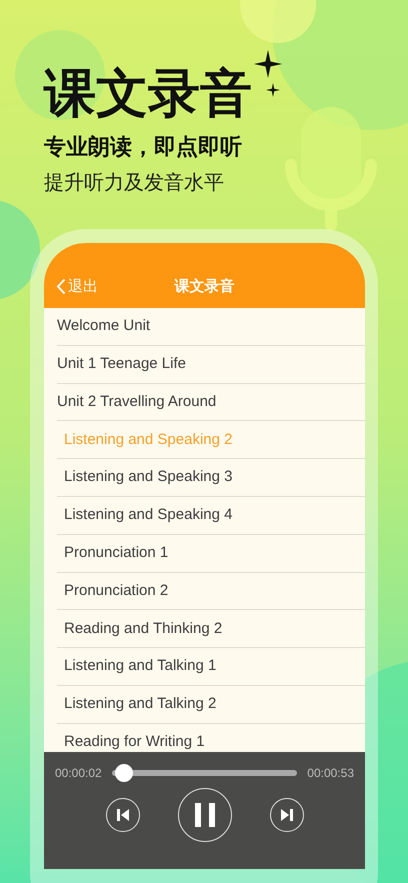 The height and width of the screenshot is (883, 408). What do you see at coordinates (143, 147) in the screenshot?
I see `hero-subtitle: 专业朗读，即点即听` at bounding box center [143, 147].